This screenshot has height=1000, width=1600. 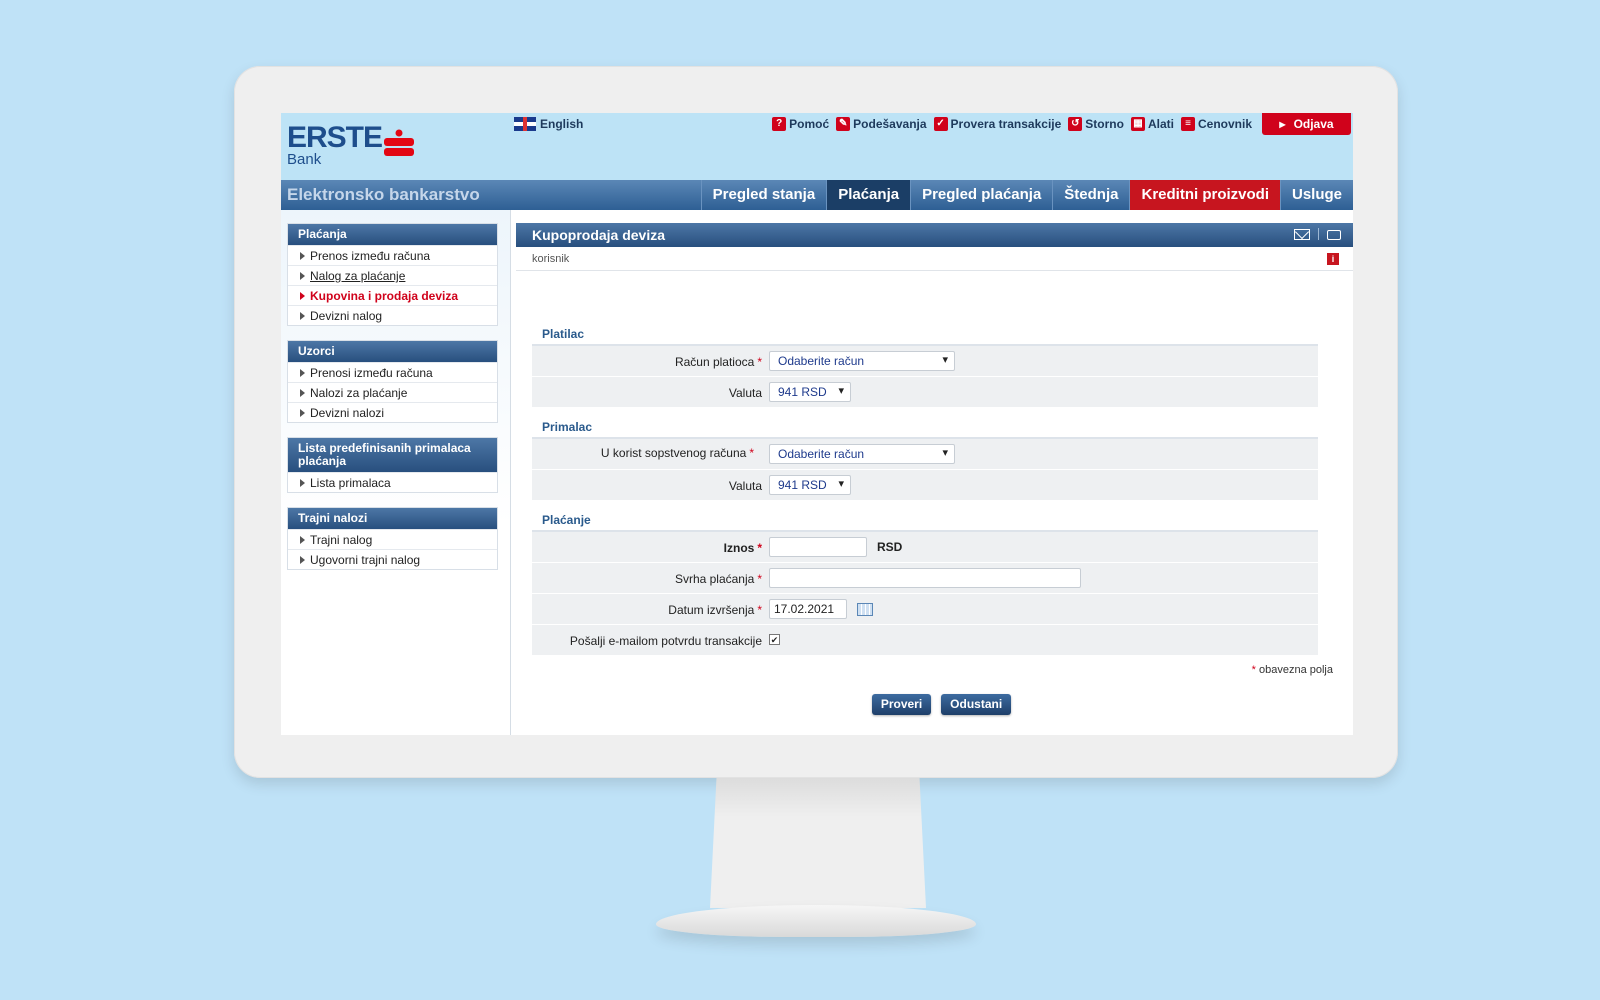 I want to click on payer-currency-label: Valuta, so click(x=745, y=393).